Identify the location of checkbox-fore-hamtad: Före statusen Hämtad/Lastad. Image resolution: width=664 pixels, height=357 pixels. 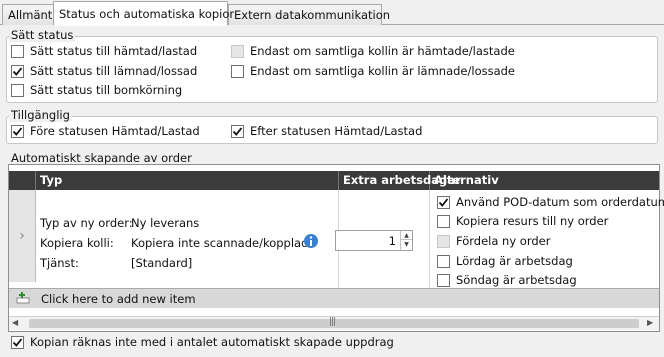
(105, 131).